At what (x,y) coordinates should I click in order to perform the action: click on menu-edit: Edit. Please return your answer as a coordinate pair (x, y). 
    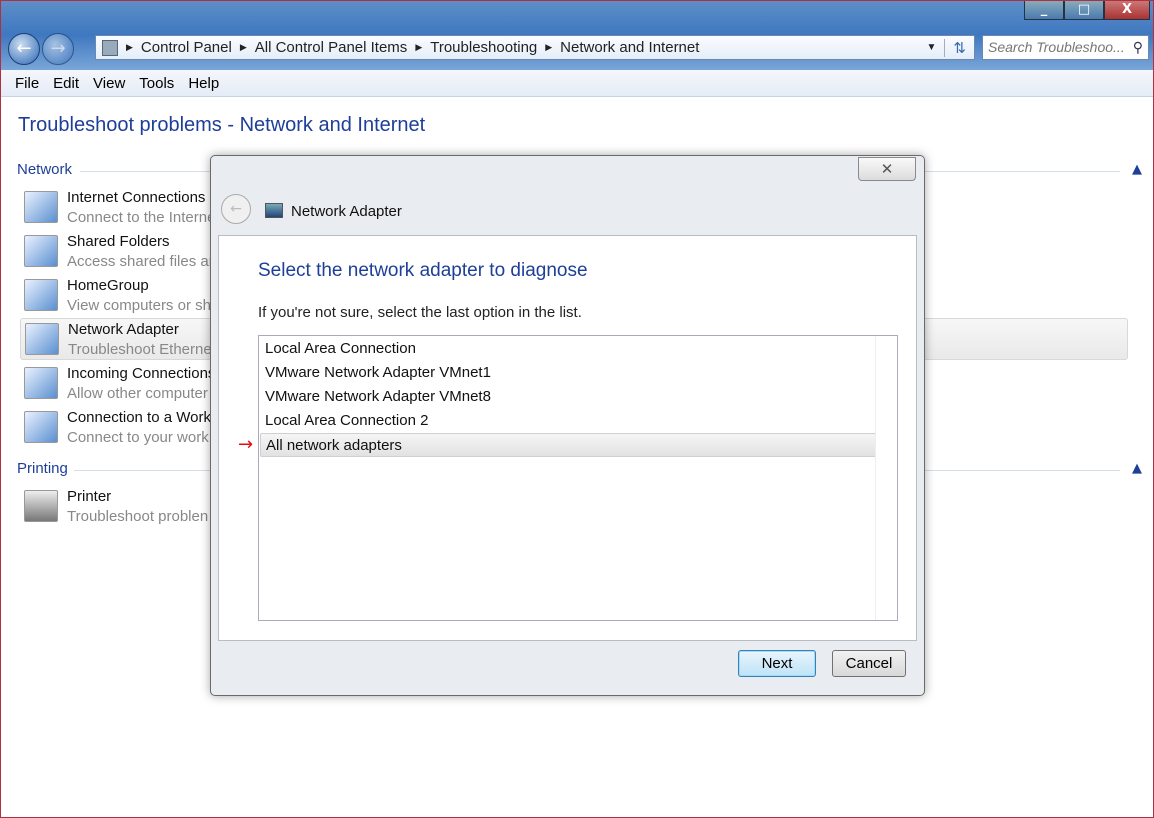
    Looking at the image, I should click on (66, 83).